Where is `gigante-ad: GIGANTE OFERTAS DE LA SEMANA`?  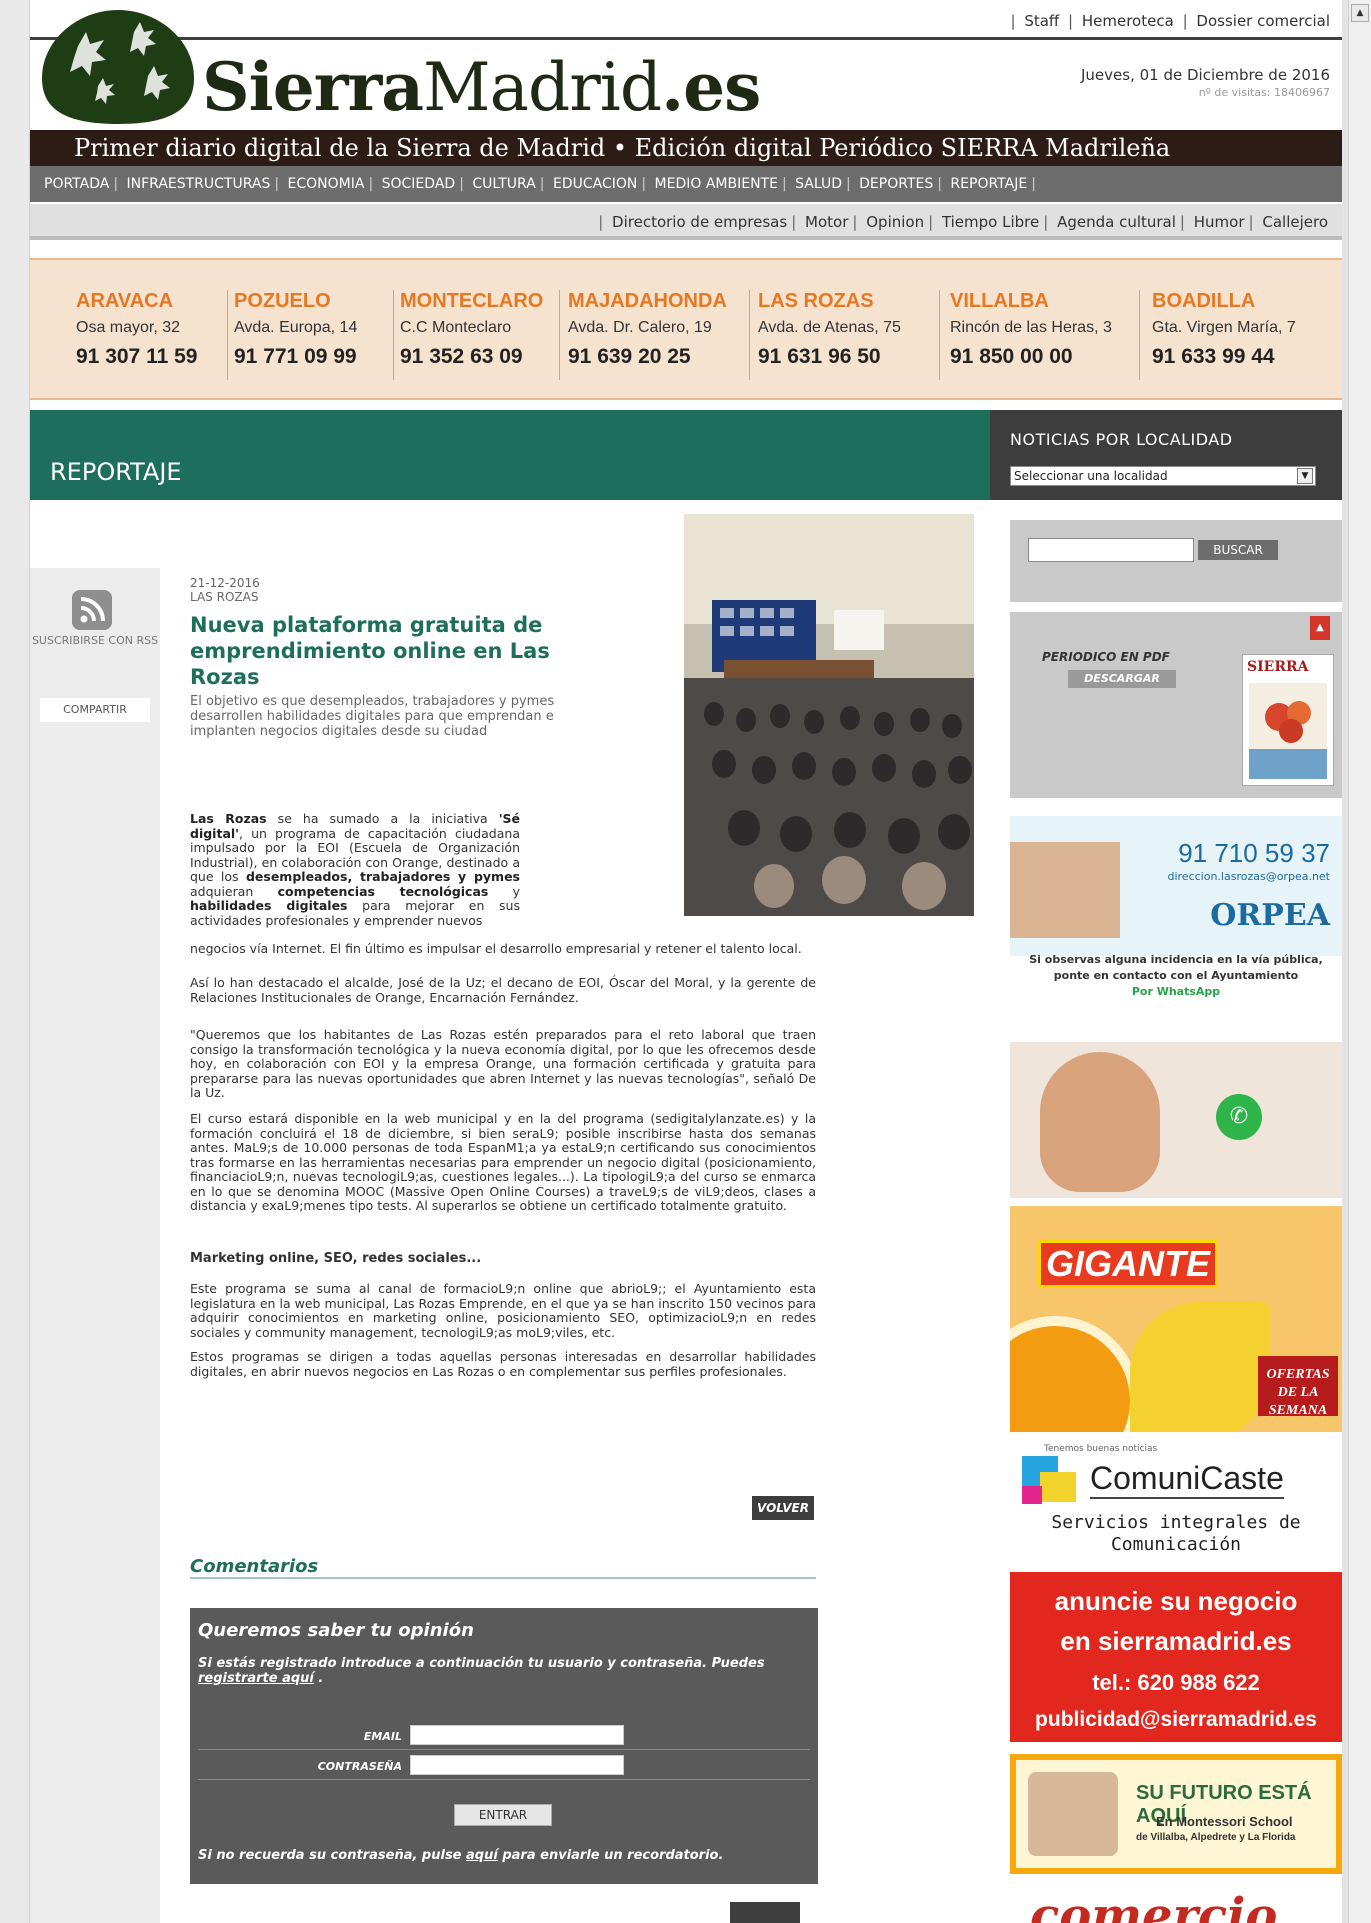 gigante-ad: GIGANTE OFERTAS DE LA SEMANA is located at coordinates (1176, 1319).